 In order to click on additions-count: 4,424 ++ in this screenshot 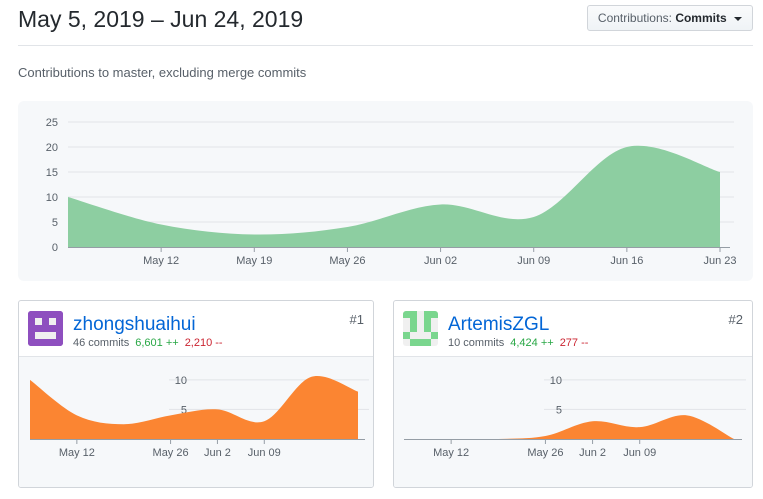, I will do `click(532, 343)`.